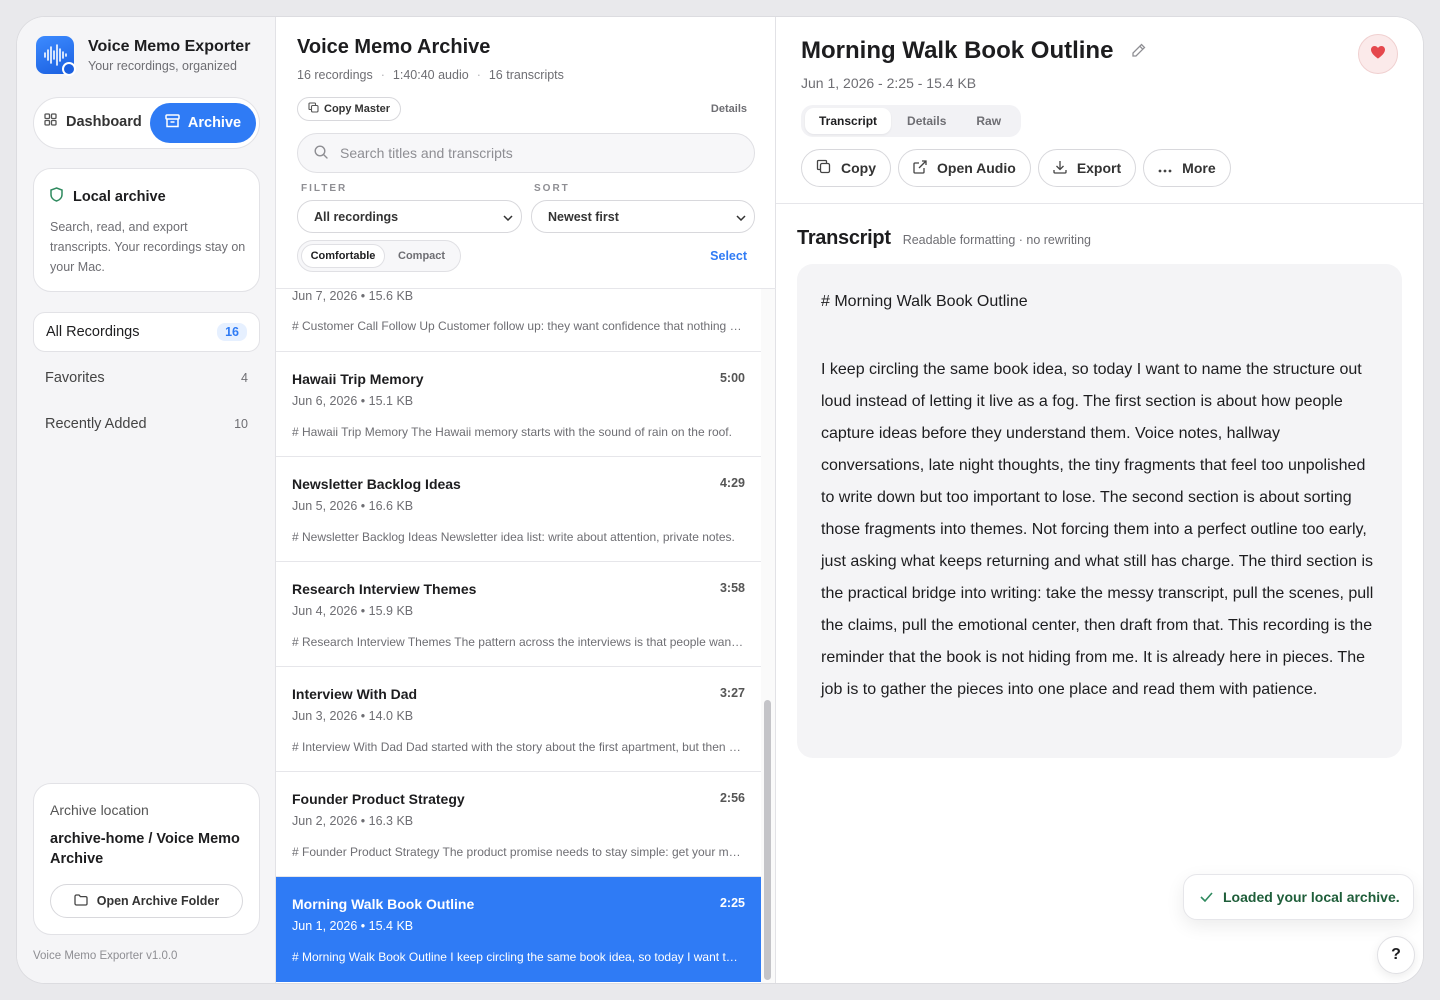 The height and width of the screenshot is (1000, 1440). Describe the element at coordinates (732, 798) in the screenshot. I see `list-item-duration: 2:56` at that location.